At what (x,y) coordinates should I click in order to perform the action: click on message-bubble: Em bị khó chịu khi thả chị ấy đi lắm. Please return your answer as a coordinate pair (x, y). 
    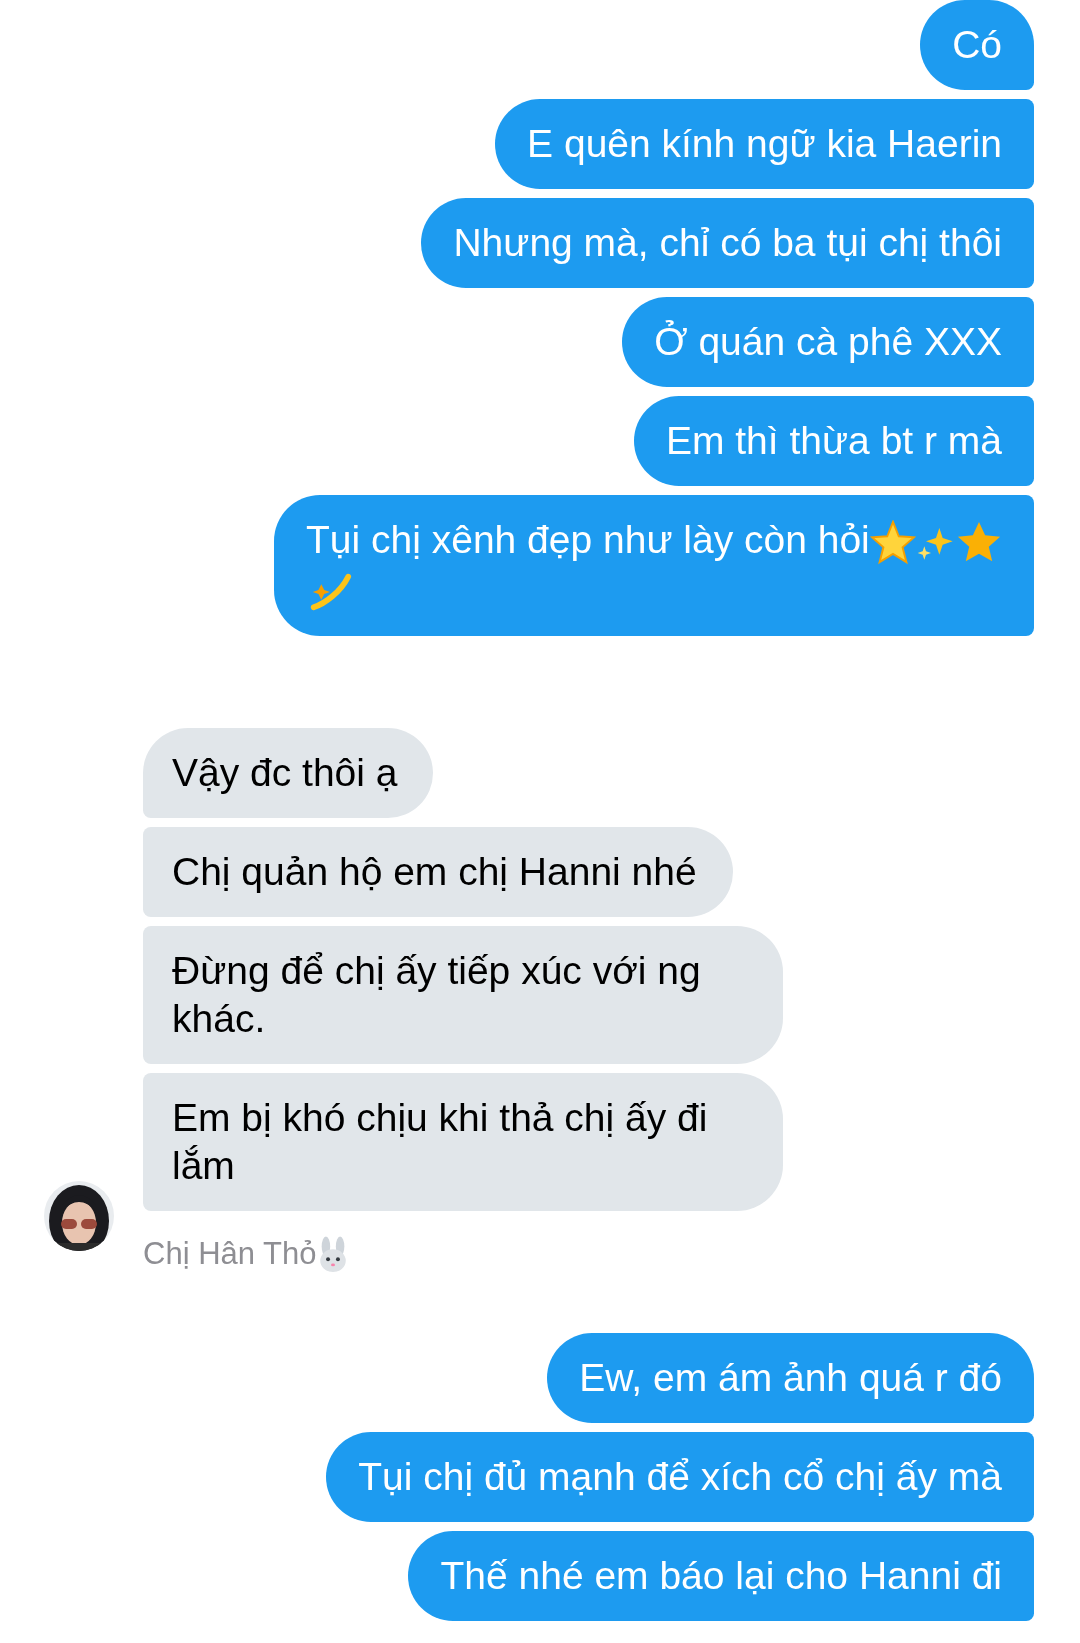
    Looking at the image, I should click on (463, 1142).